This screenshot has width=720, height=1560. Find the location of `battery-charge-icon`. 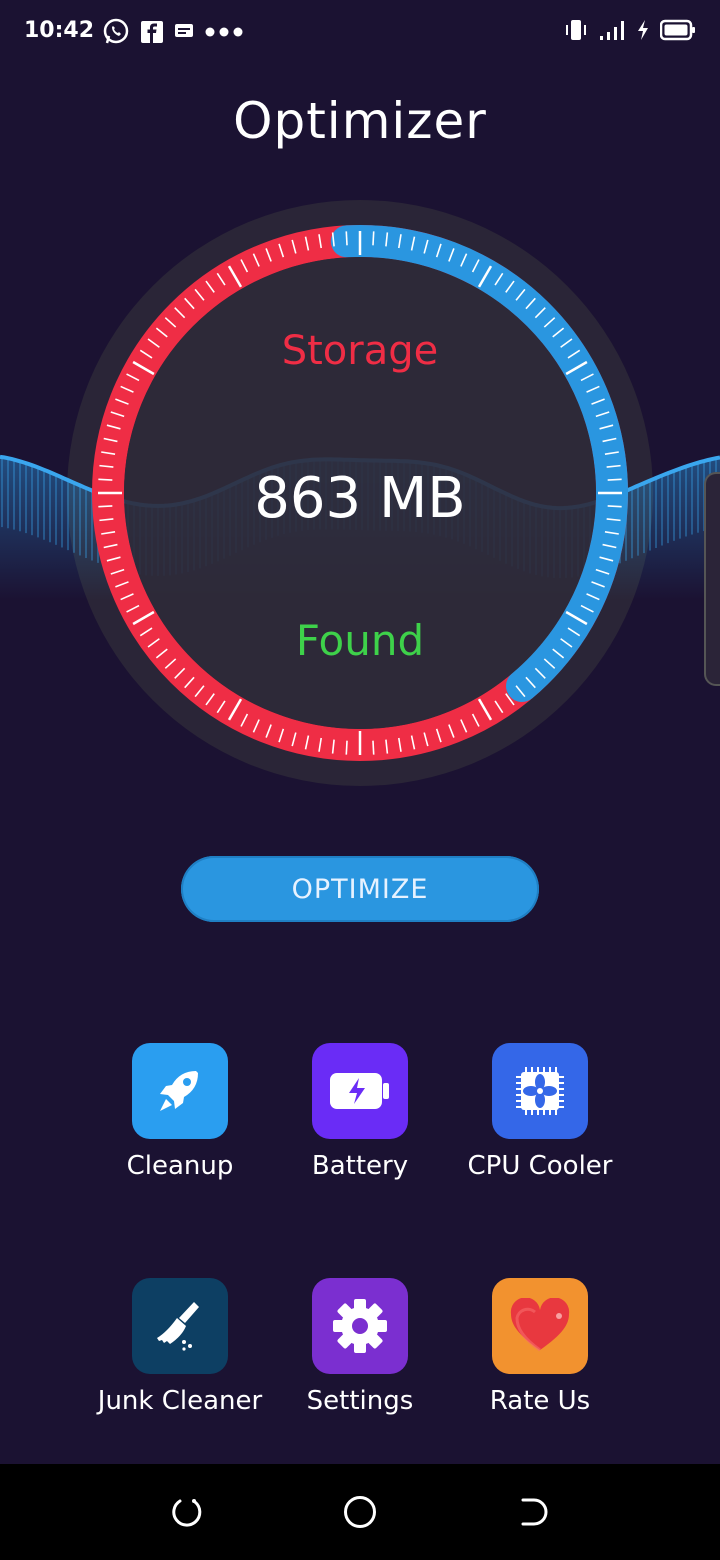

battery-charge-icon is located at coordinates (360, 1091).